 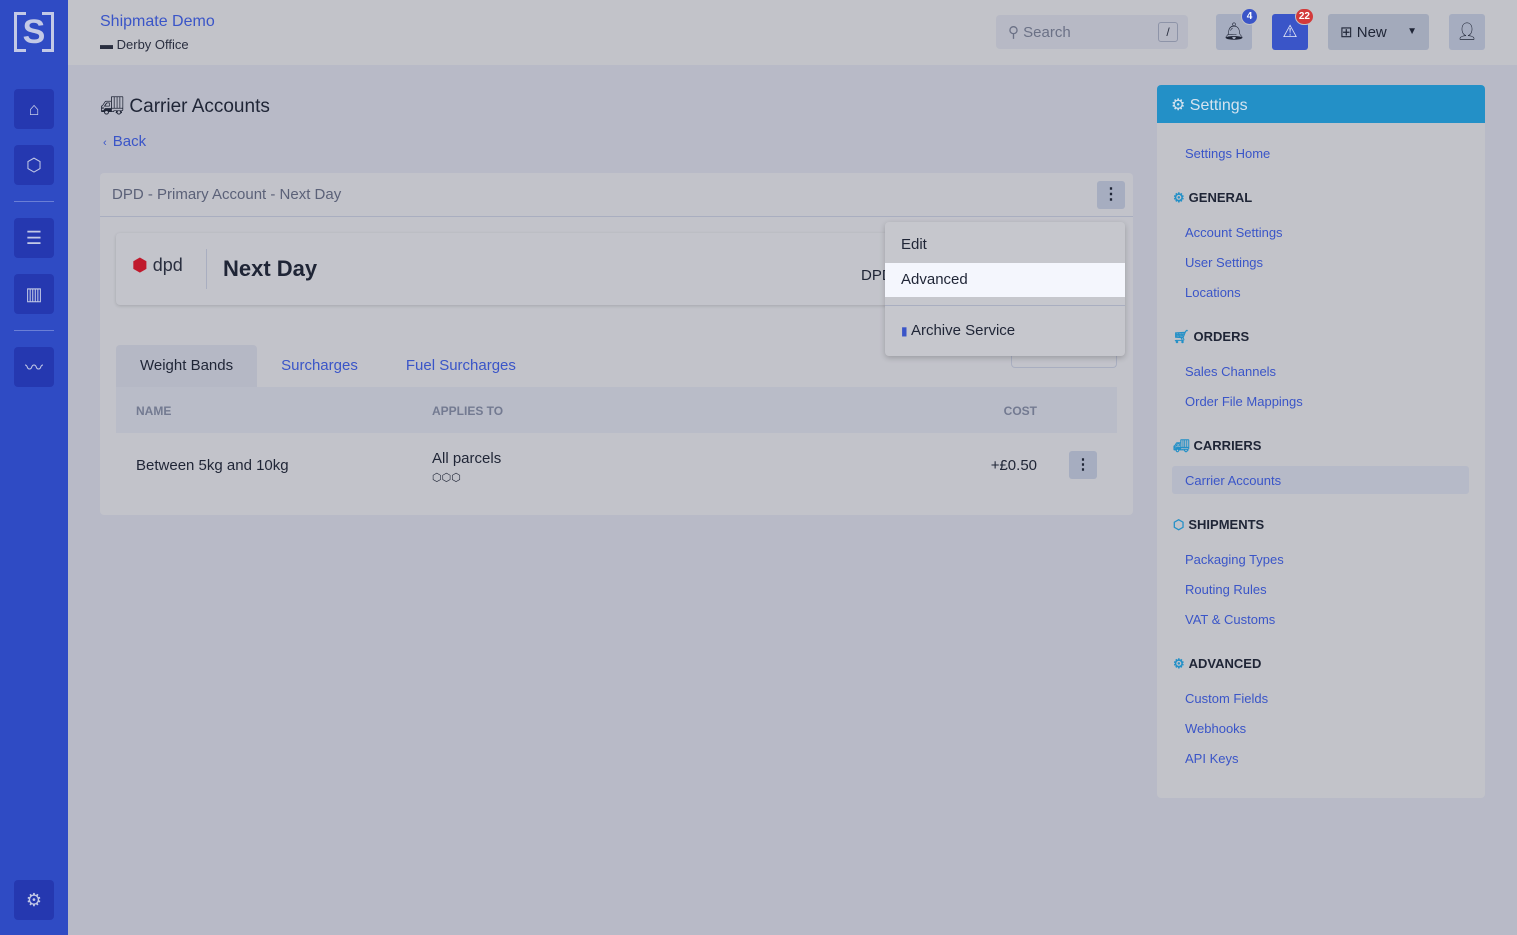 I want to click on alerts-badge: 22, so click(x=1304, y=16).